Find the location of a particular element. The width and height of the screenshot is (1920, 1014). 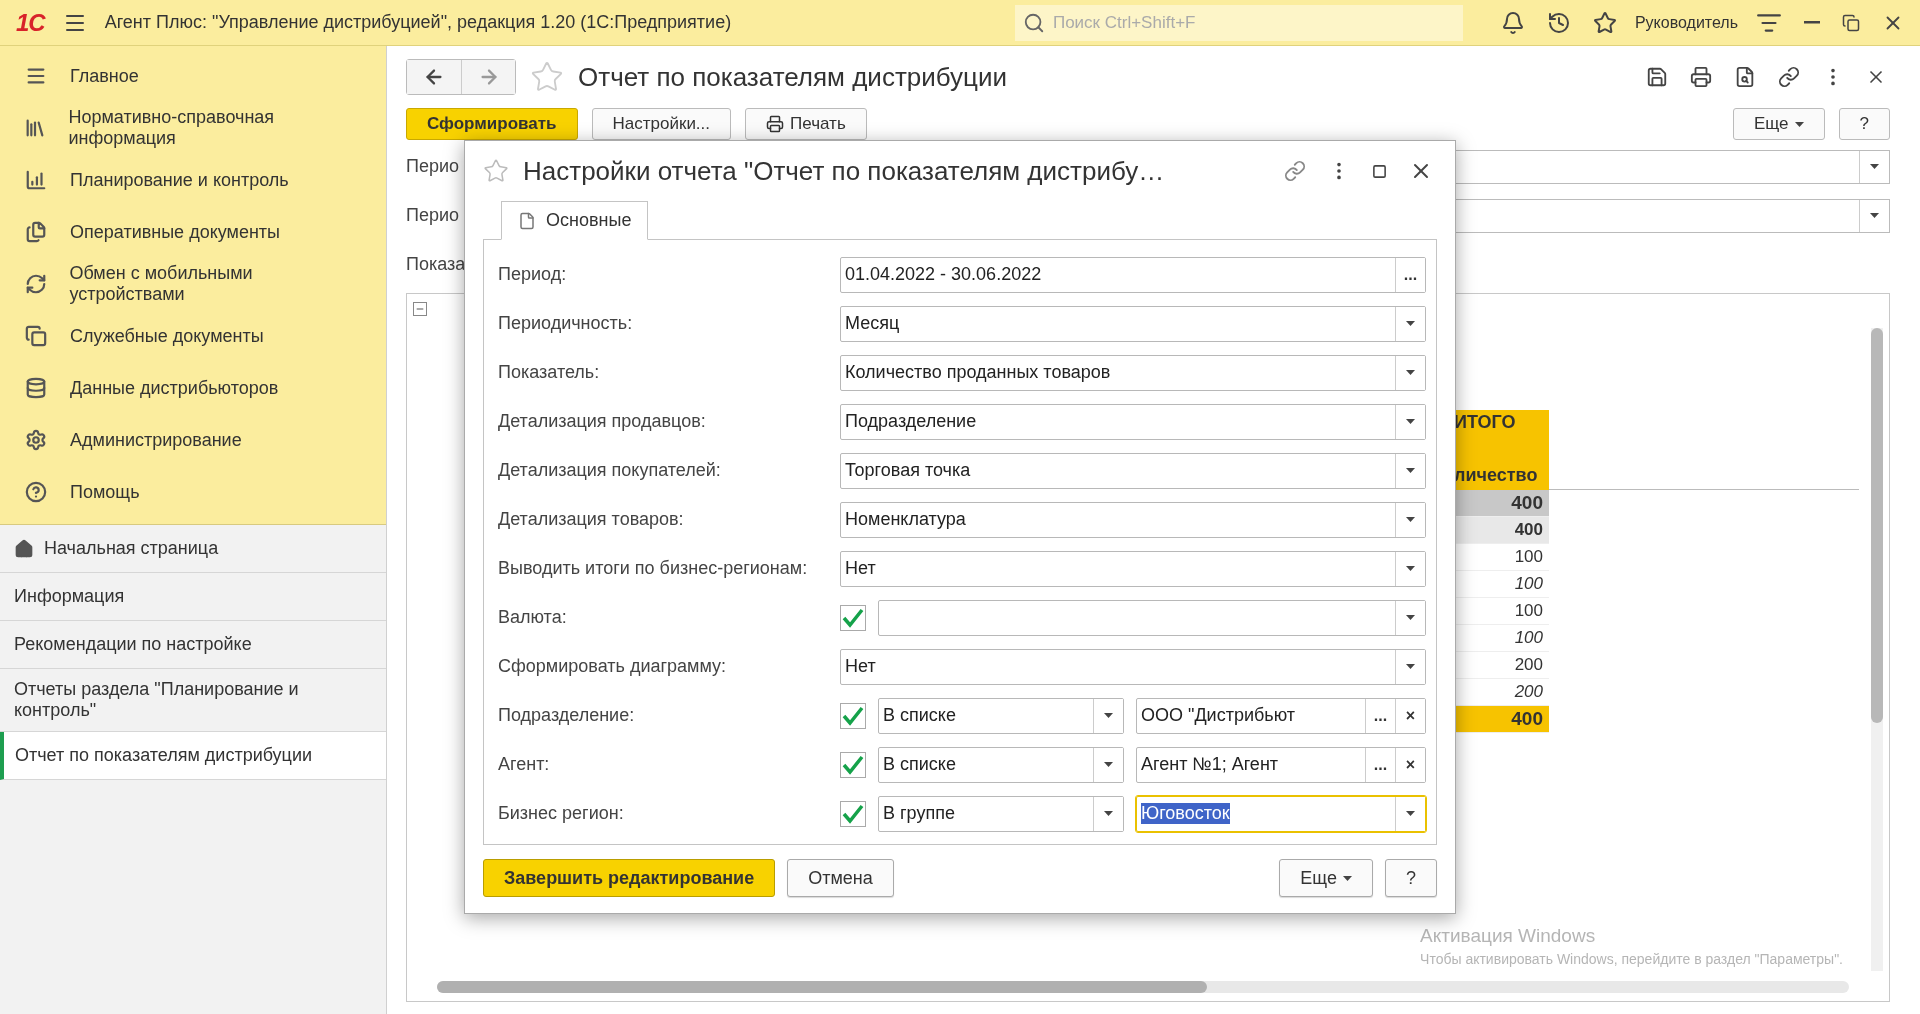

section-item: Администрирование is located at coordinates (193, 440).